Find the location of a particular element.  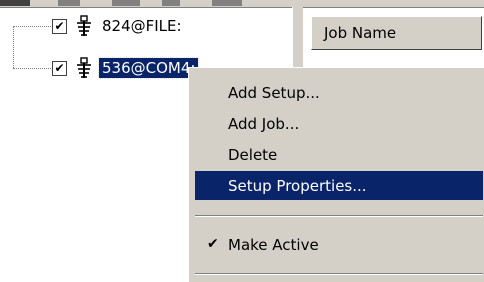

menu-item-make-active: ✔ Make Active is located at coordinates (339, 244).